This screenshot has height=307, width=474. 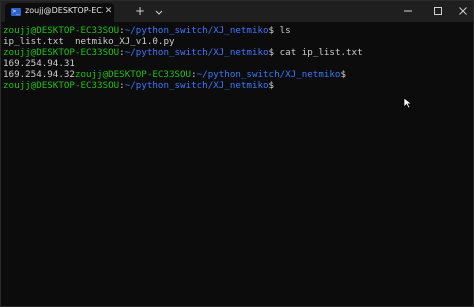 I want to click on output-line: 169.254.94.31, so click(x=236, y=63).